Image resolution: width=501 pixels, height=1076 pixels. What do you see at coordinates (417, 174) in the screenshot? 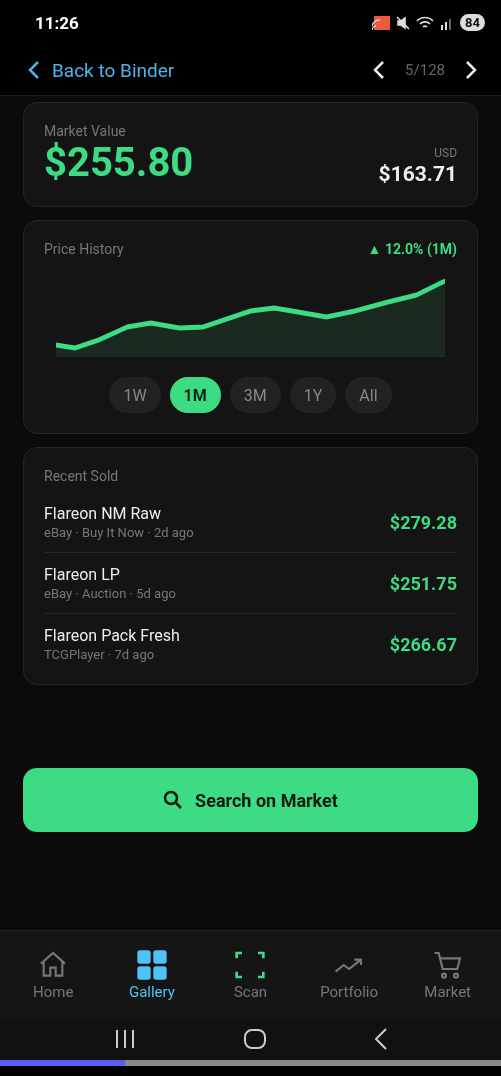
I see `secondary-value: $163.71` at bounding box center [417, 174].